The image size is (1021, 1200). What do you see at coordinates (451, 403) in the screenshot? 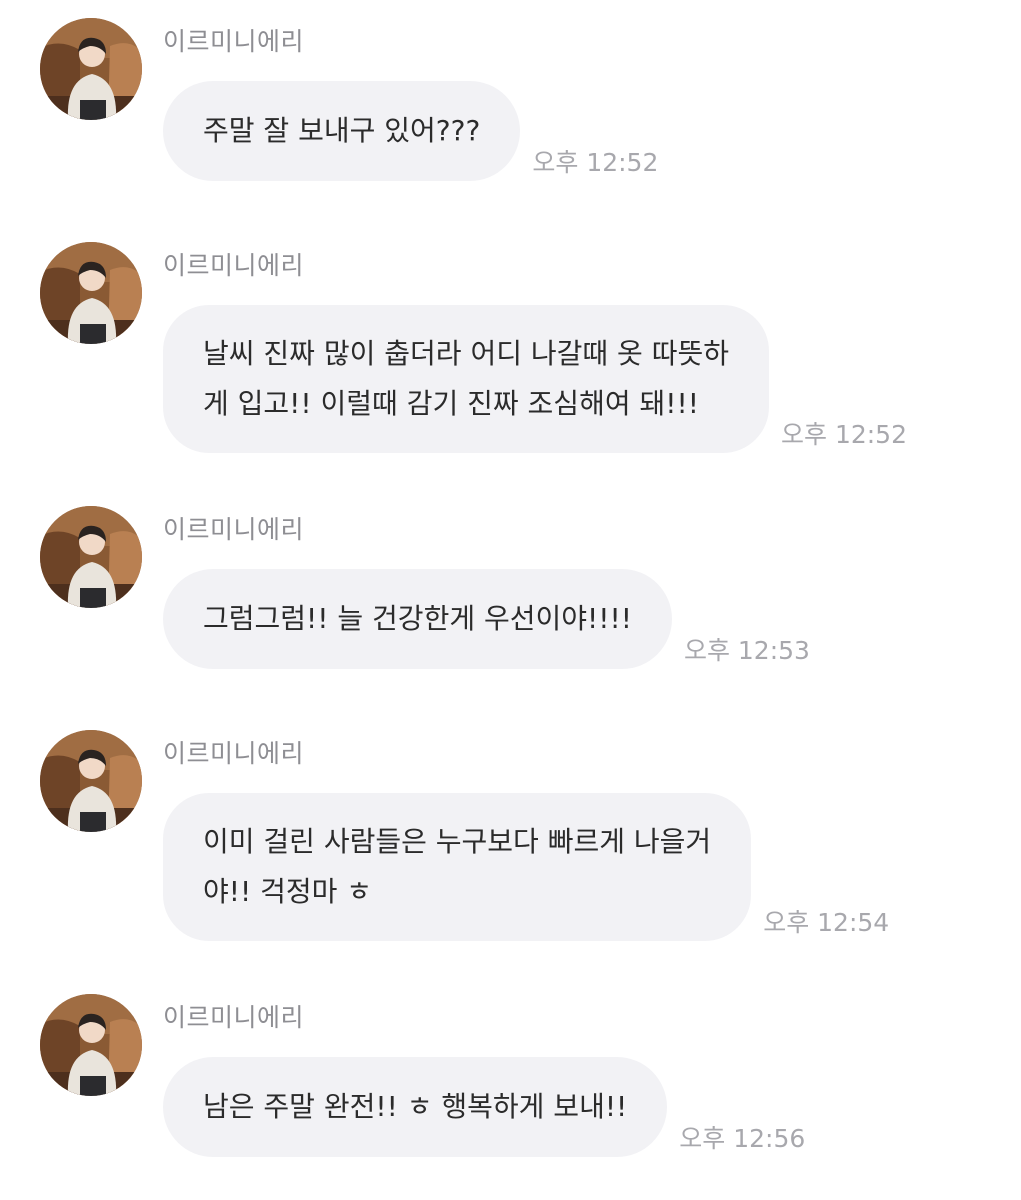
I see `message-text: 게 입고!! 이럴때 감기 진짜 조심해여 돼!!!` at bounding box center [451, 403].